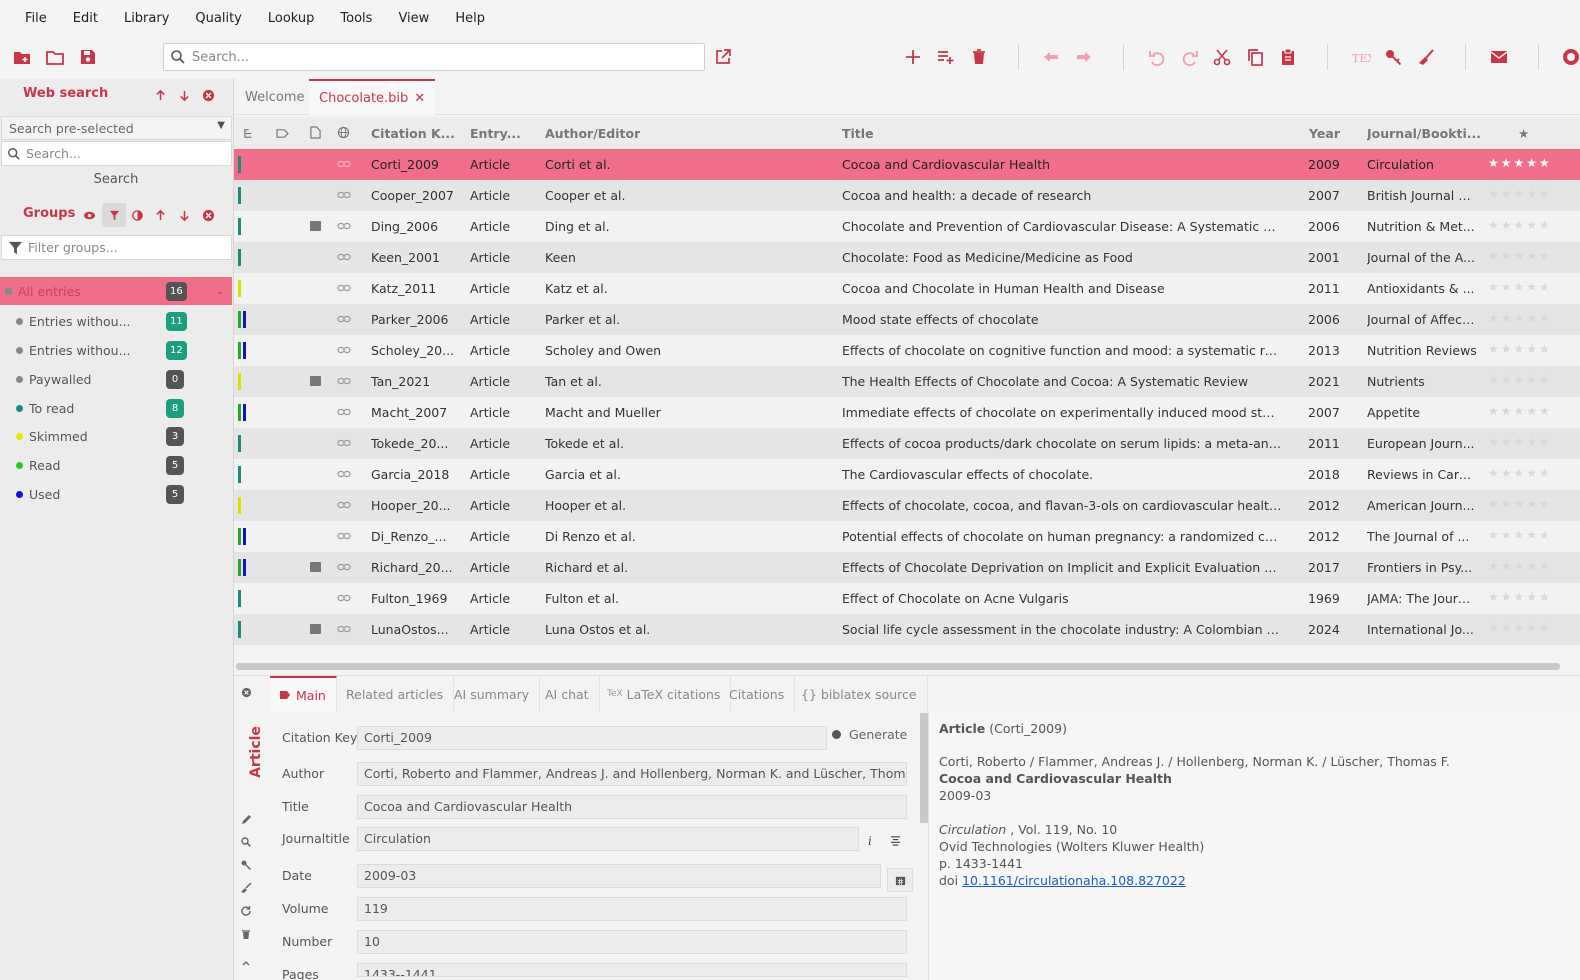 The image size is (1580, 980). What do you see at coordinates (246, 820) in the screenshot?
I see `edit-pencil-icon` at bounding box center [246, 820].